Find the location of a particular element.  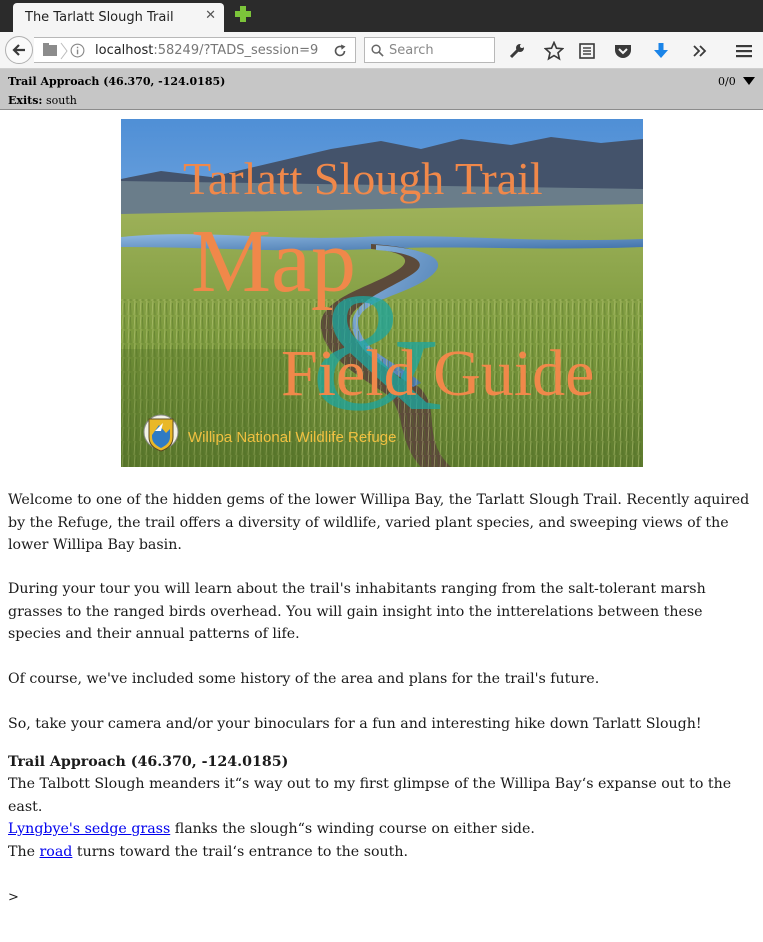

road-prefix-text: The is located at coordinates (24, 852).